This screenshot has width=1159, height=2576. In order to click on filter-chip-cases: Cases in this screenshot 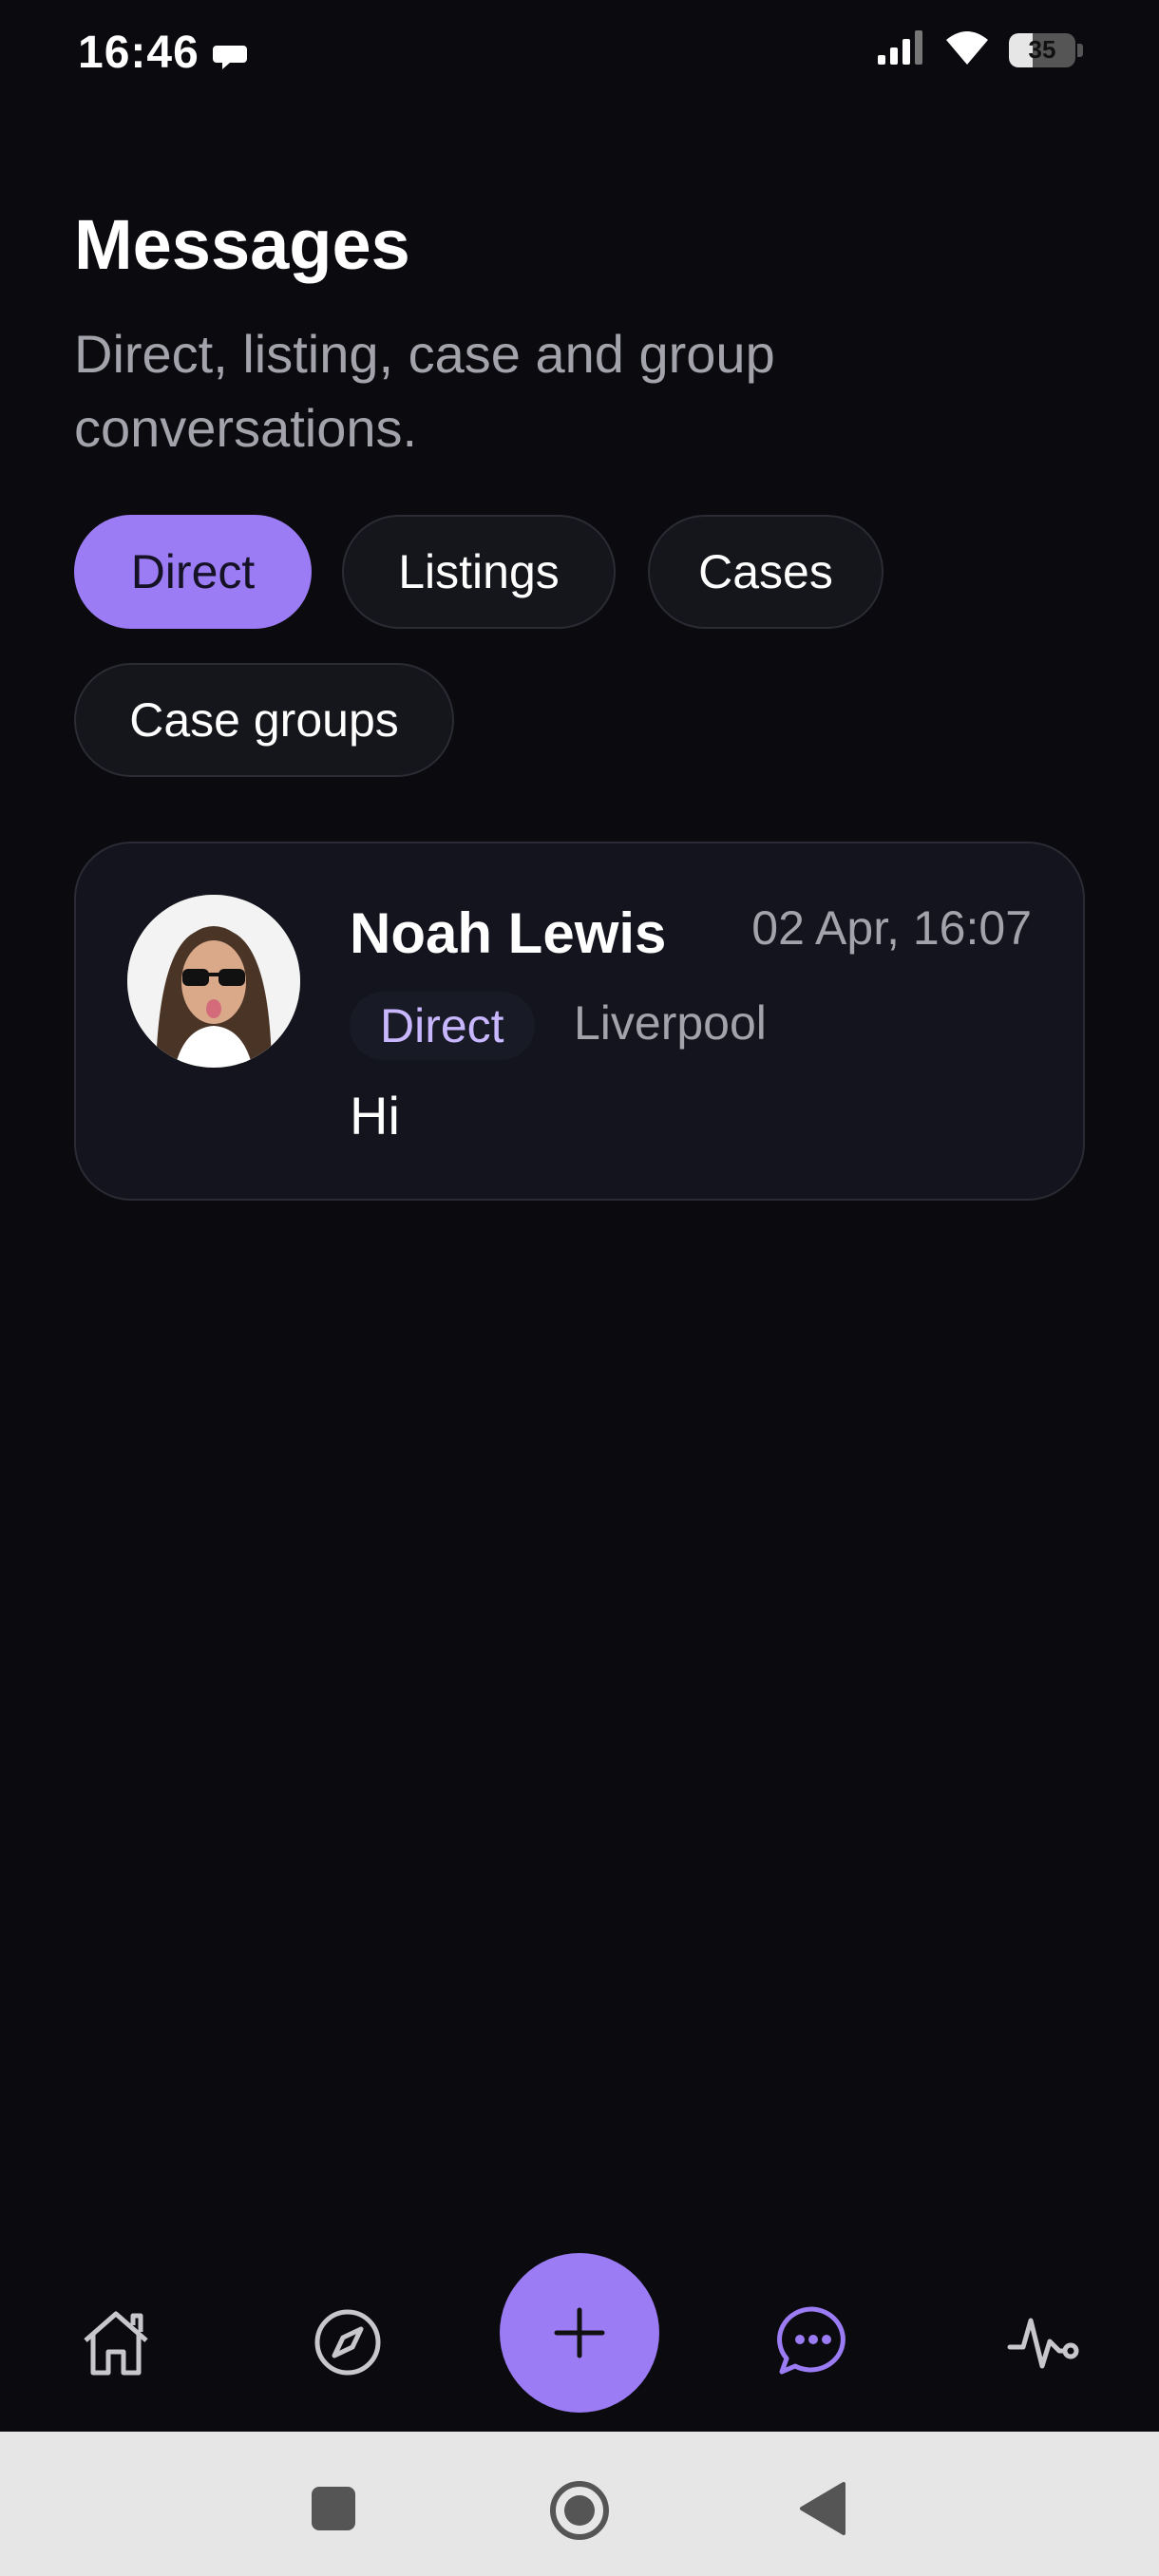, I will do `click(766, 572)`.